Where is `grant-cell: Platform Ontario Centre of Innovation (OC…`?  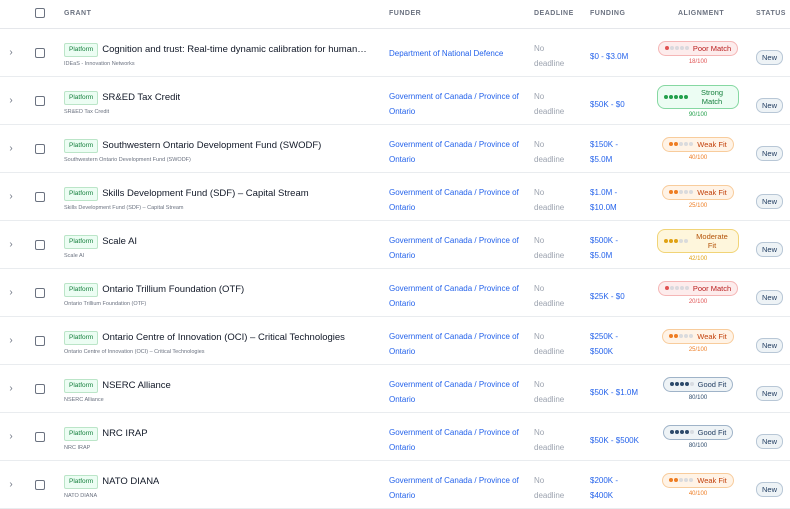 grant-cell: Platform Ontario Centre of Innovation (OC… is located at coordinates (223, 342).